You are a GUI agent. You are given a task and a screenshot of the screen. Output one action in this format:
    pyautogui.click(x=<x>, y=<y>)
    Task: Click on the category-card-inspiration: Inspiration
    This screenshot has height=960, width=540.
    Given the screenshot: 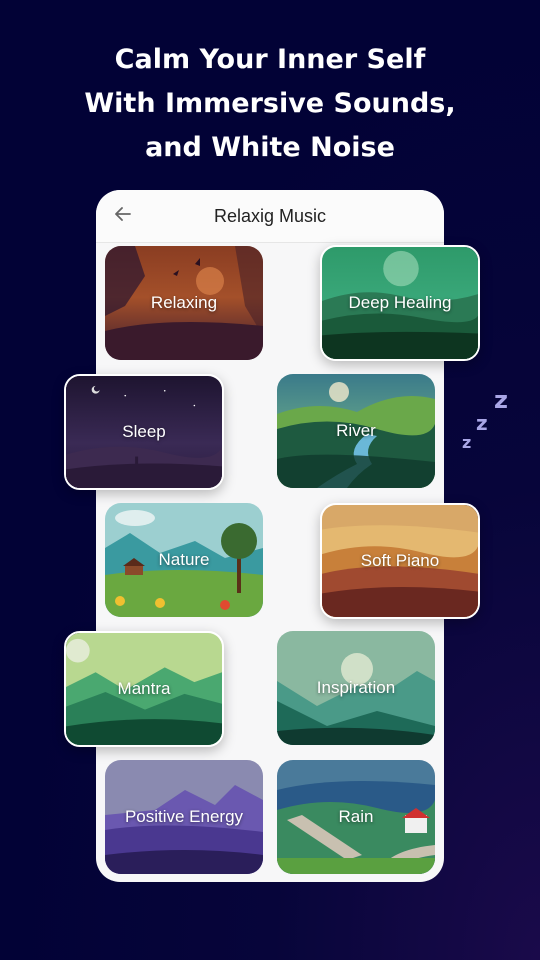 What is the action you would take?
    pyautogui.click(x=356, y=688)
    